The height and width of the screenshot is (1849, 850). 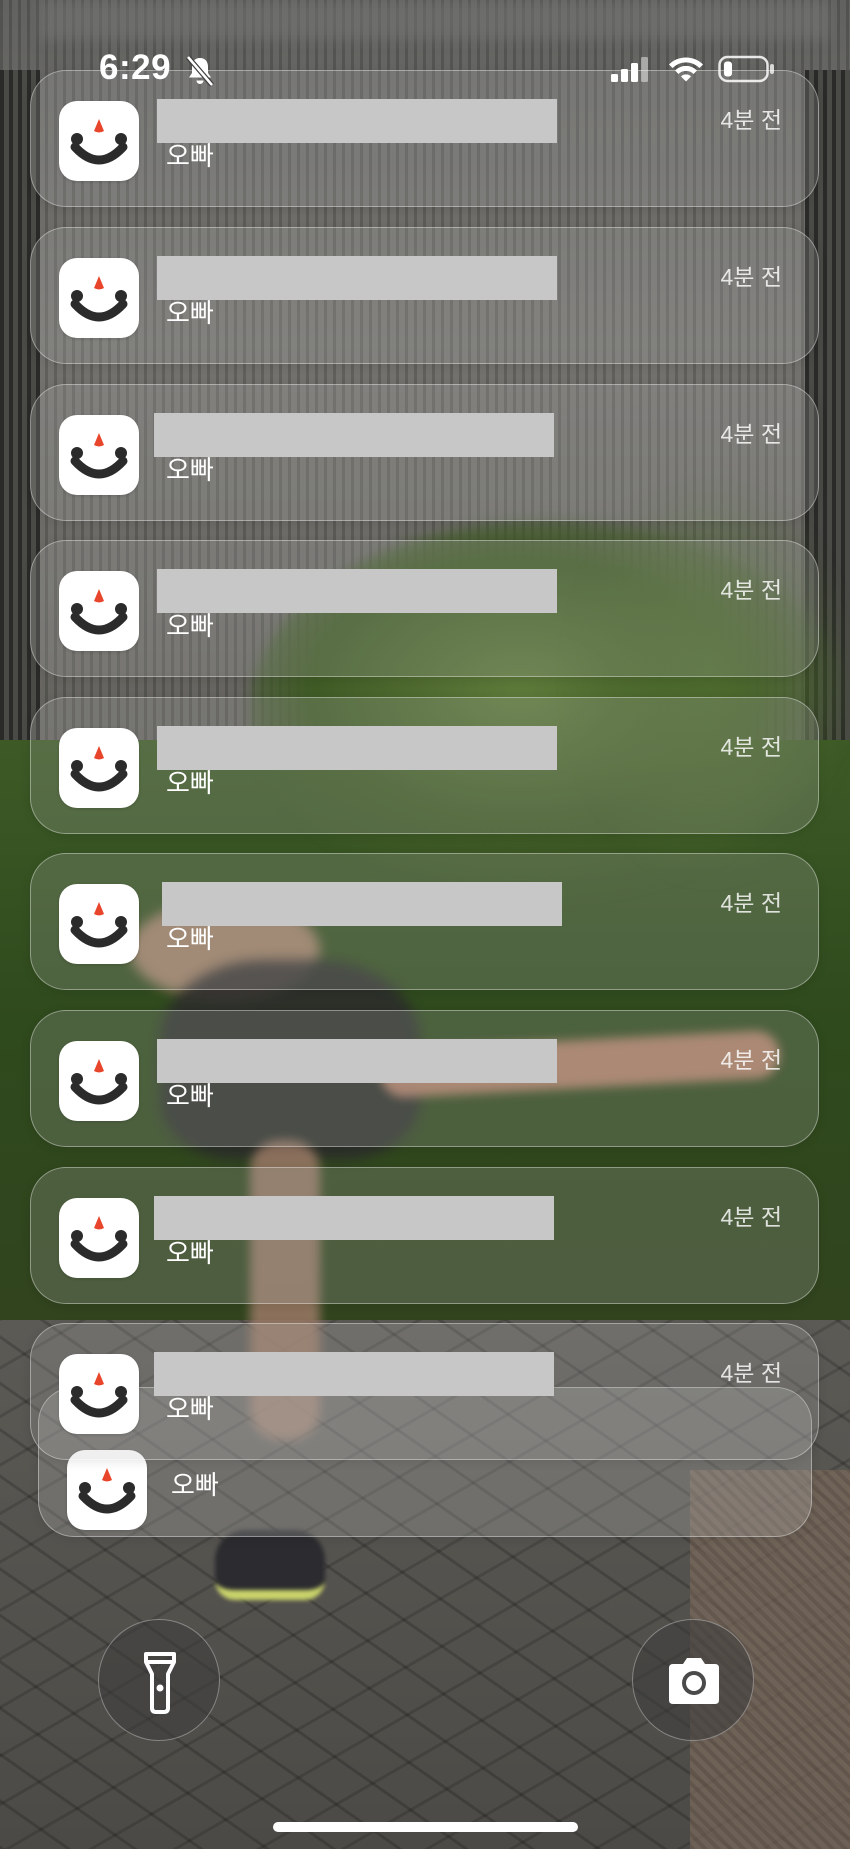 I want to click on camera-icon, so click(x=694, y=1681).